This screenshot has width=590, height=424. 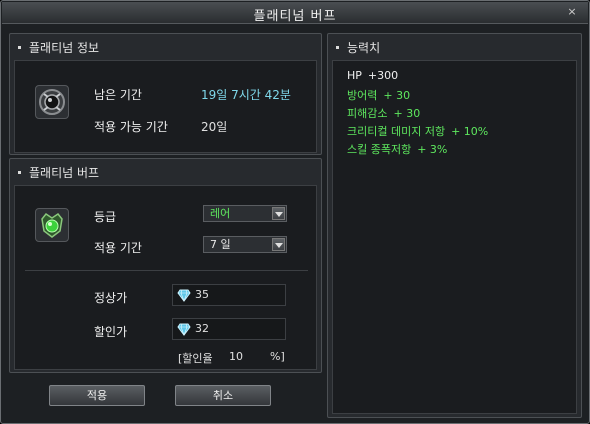 What do you see at coordinates (220, 244) in the screenshot?
I see `period-value: 7 일` at bounding box center [220, 244].